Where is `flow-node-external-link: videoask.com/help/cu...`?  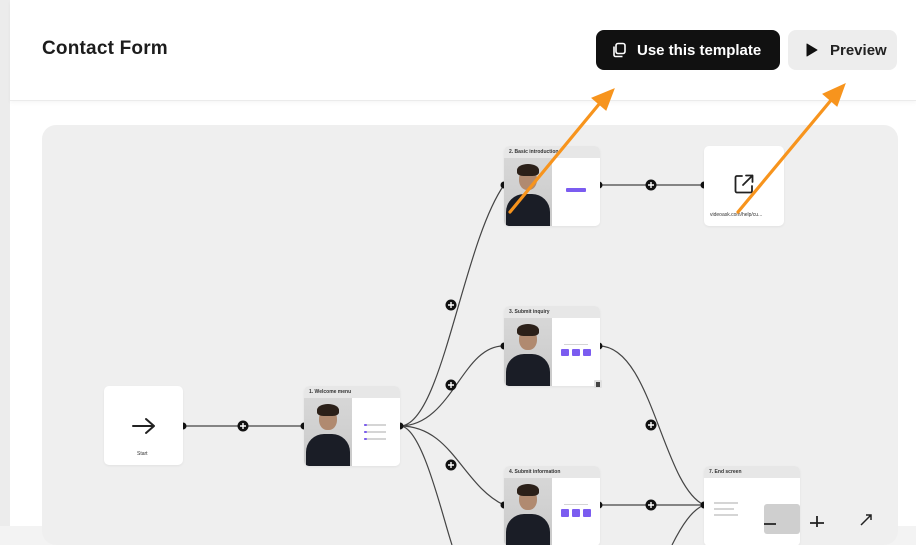
flow-node-external-link: videoask.com/help/cu... is located at coordinates (744, 186).